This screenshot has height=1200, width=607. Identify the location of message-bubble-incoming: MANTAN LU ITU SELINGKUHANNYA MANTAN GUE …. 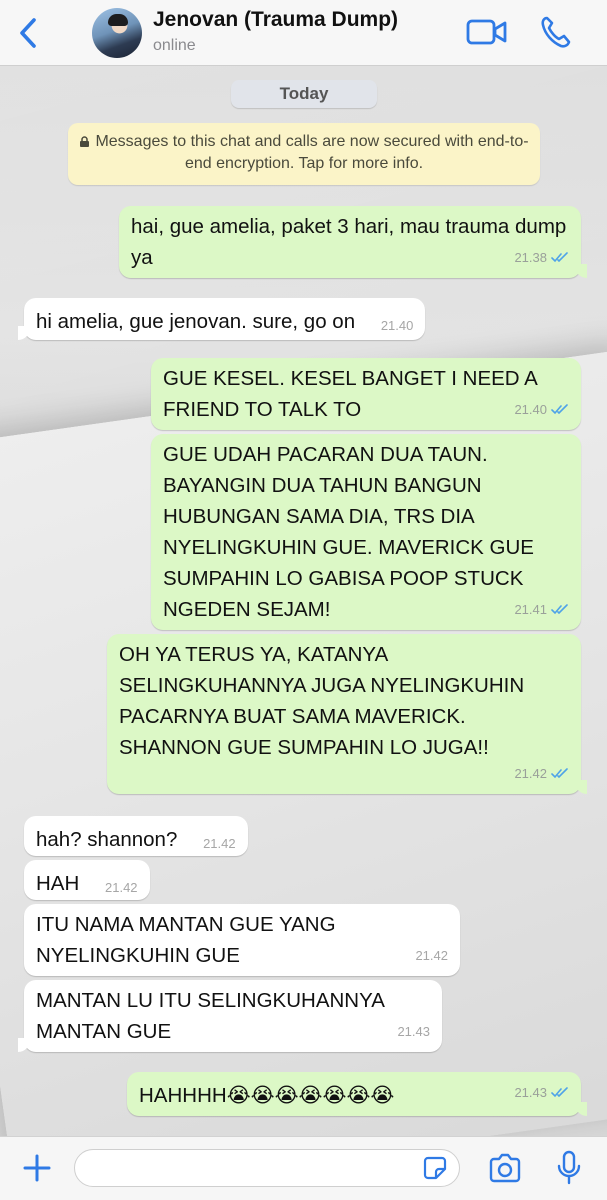
(230, 1016).